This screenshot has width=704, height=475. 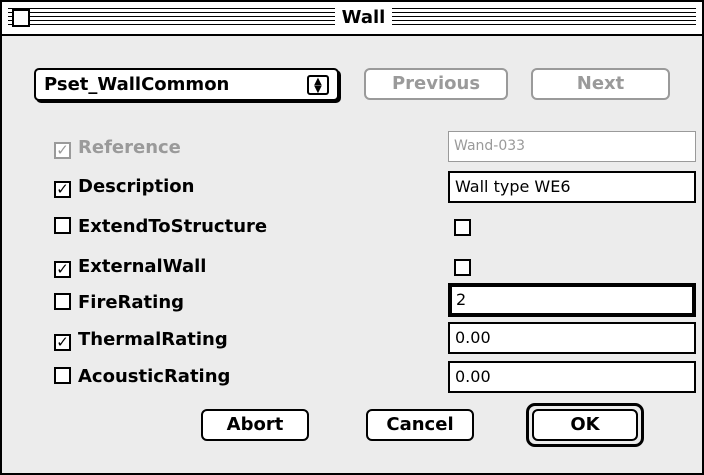 I want to click on property-label: ExtendToStructure, so click(x=173, y=226).